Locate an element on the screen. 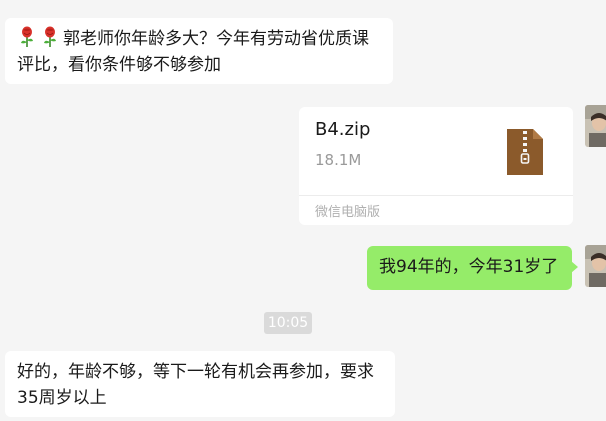 Image resolution: width=606 pixels, height=421 pixels. zip-file-icon is located at coordinates (525, 152).